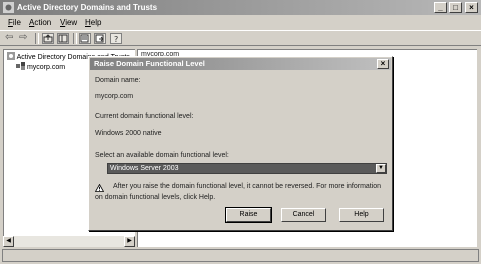  I want to click on help-icon: ?, so click(116, 38).